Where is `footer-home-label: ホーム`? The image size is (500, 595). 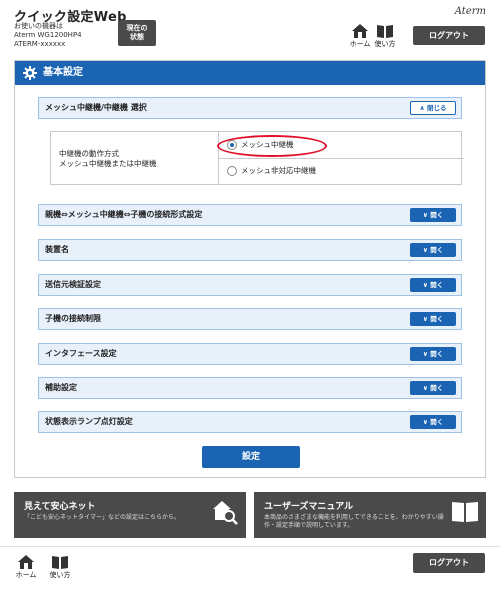 footer-home-label: ホーム is located at coordinates (26, 575).